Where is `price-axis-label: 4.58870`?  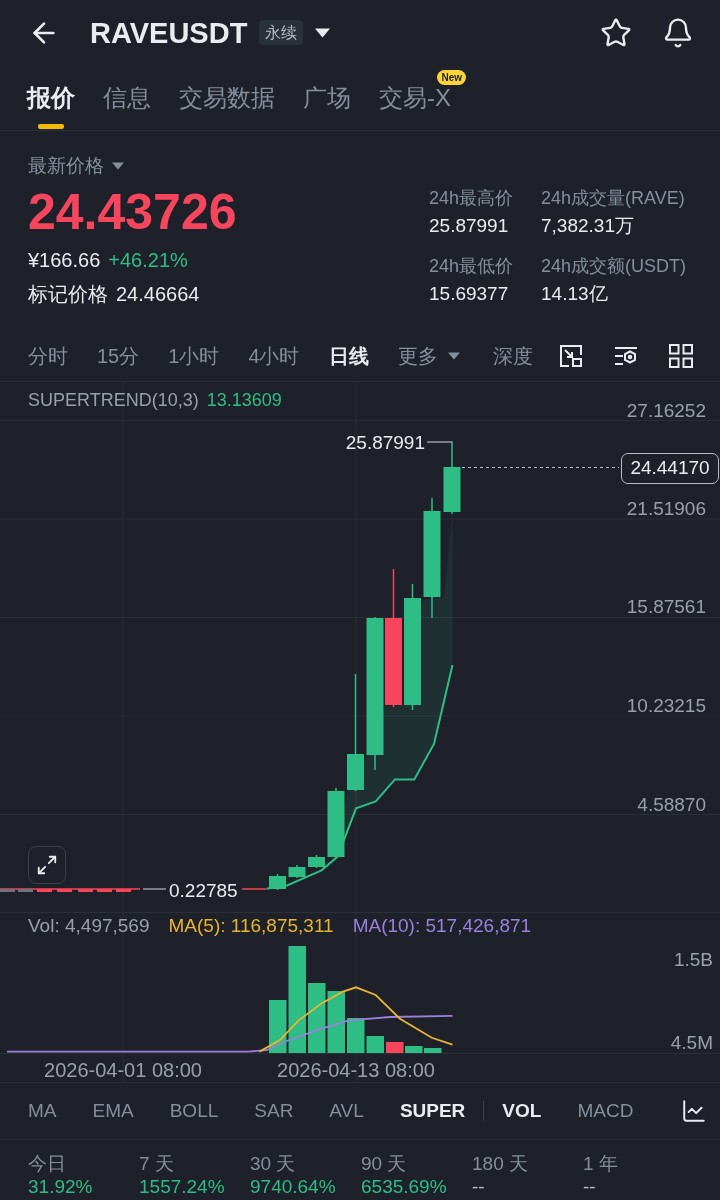 price-axis-label: 4.58870 is located at coordinates (671, 805).